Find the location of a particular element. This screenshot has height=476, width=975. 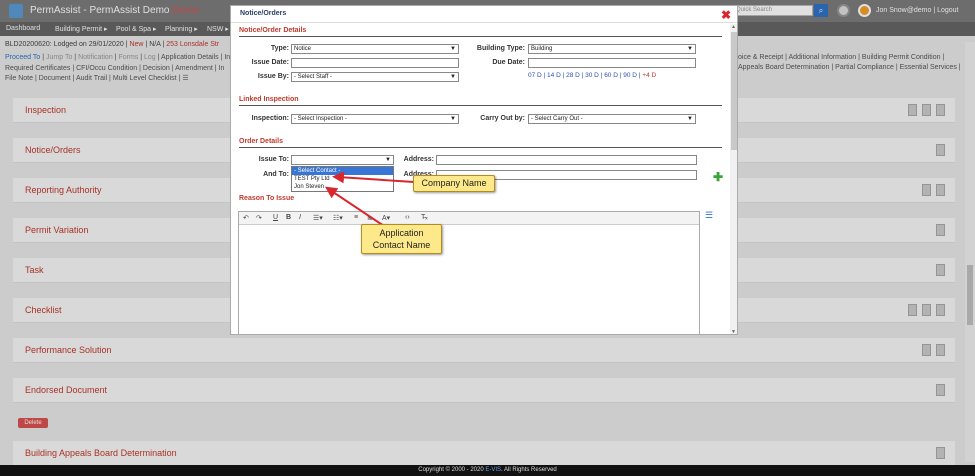

close-icon: ✖ is located at coordinates (726, 15).